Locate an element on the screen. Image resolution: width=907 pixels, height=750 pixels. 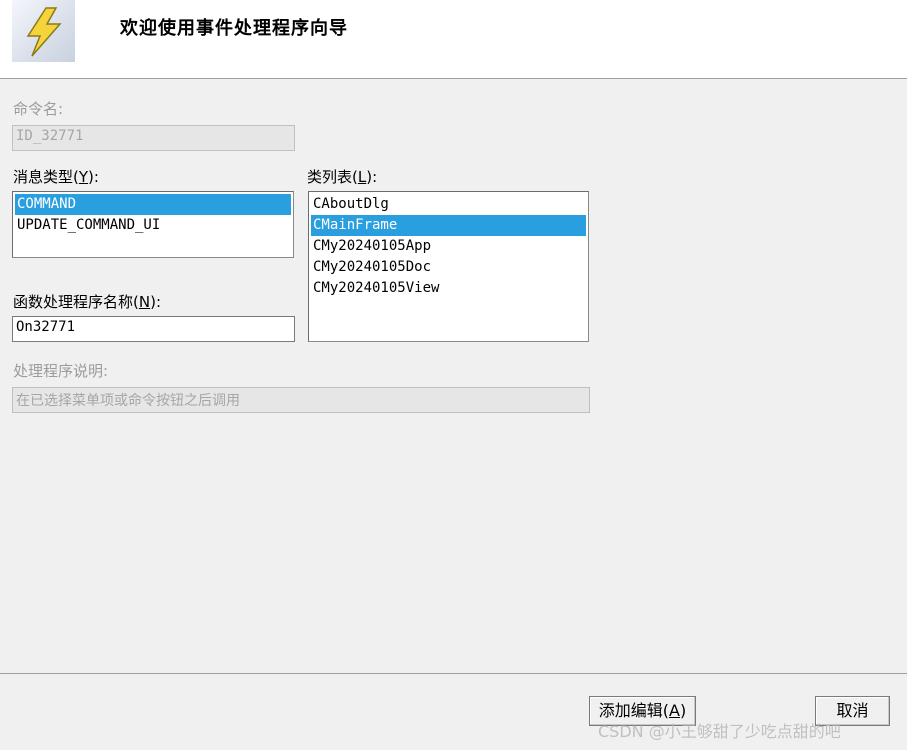
list-item-doc: CMy20240105Doc is located at coordinates (448, 267).